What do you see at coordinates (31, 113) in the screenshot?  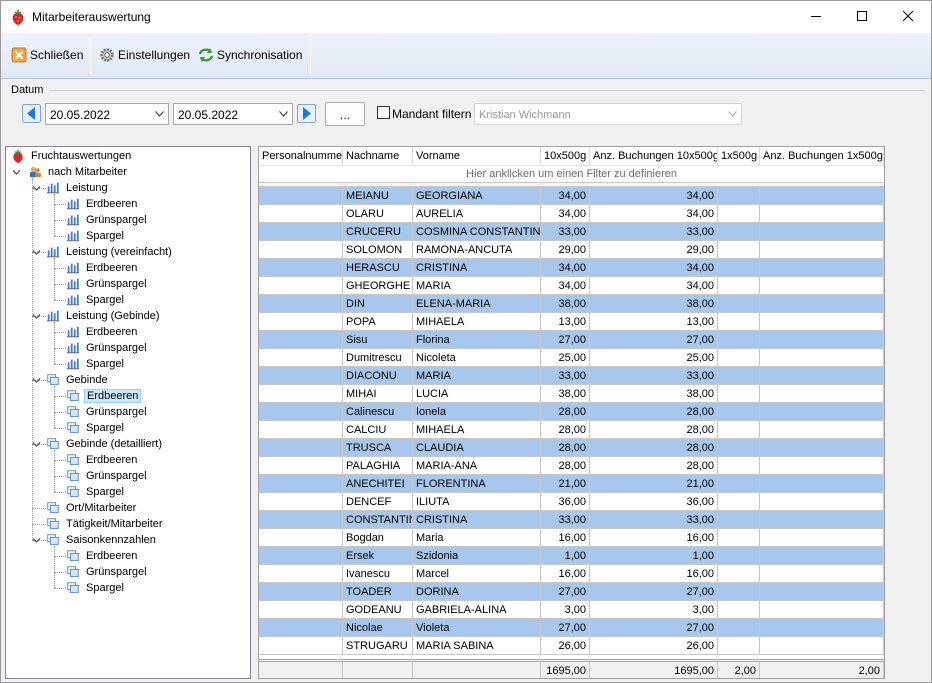 I see `previous-date-button` at bounding box center [31, 113].